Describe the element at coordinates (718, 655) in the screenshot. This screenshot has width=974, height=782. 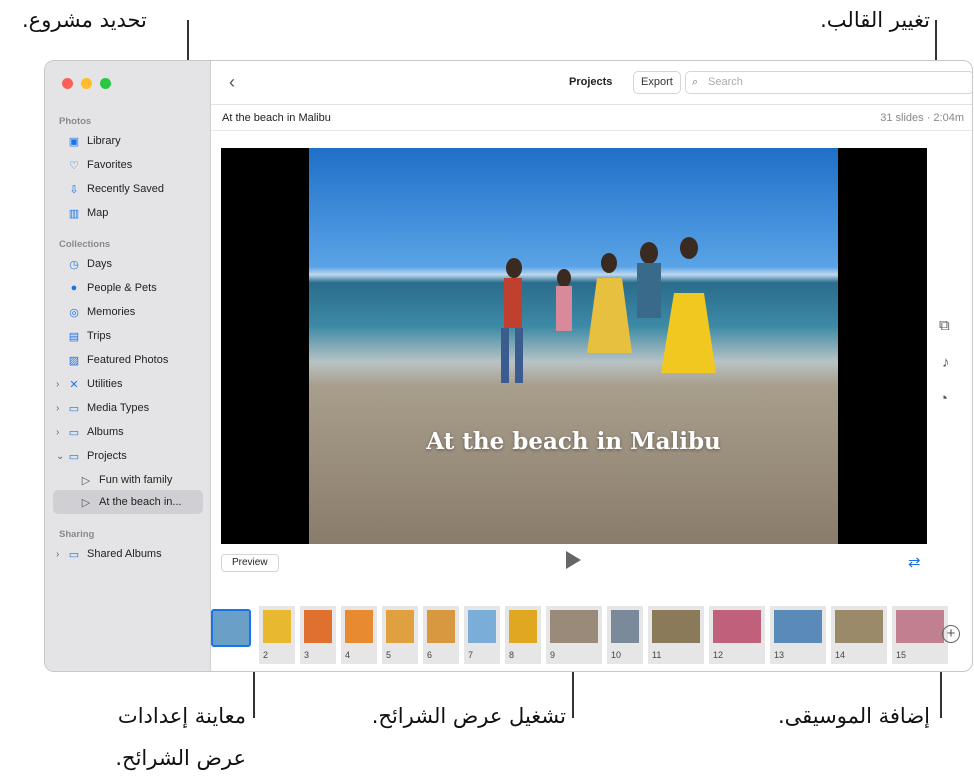
I see `slide-number: 12` at that location.